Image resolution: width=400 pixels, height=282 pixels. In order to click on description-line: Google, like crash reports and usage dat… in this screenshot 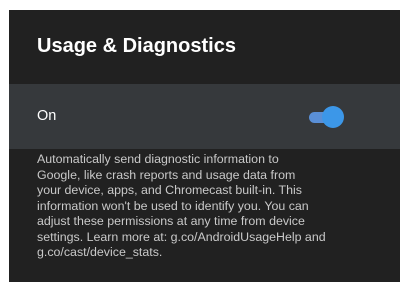, I will do `click(166, 174)`.